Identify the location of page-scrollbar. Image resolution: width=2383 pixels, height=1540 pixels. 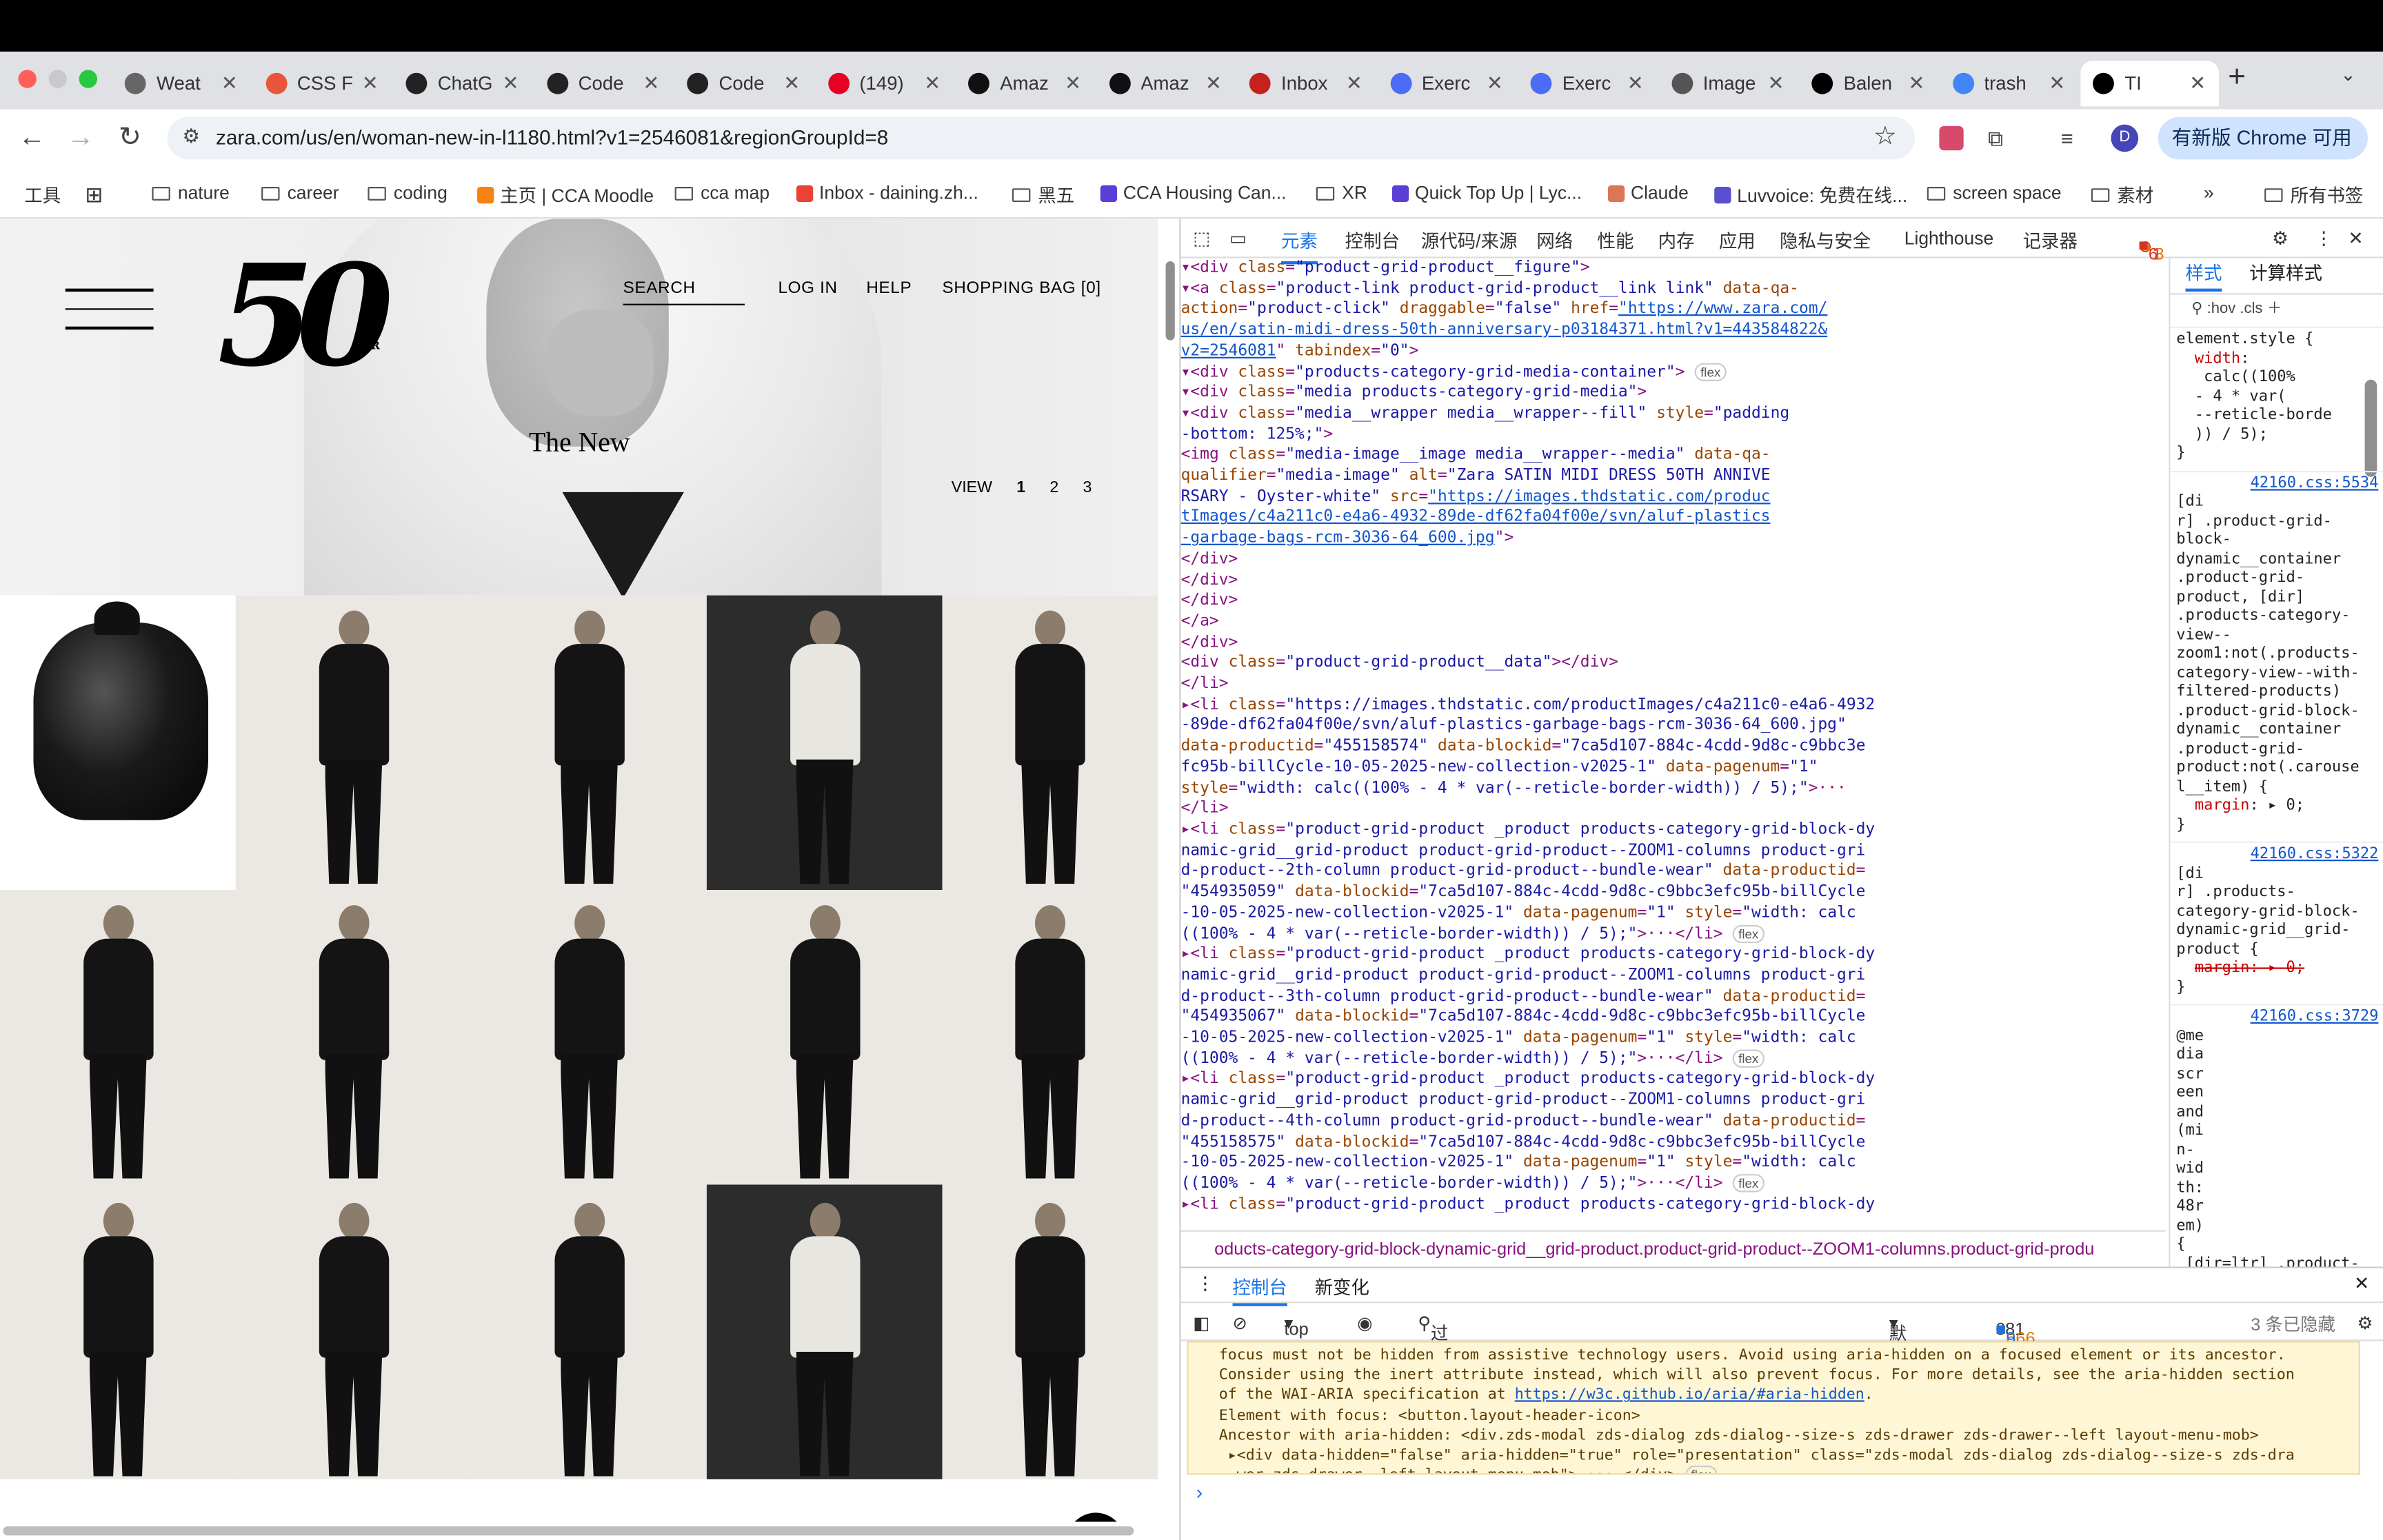
(1170, 877).